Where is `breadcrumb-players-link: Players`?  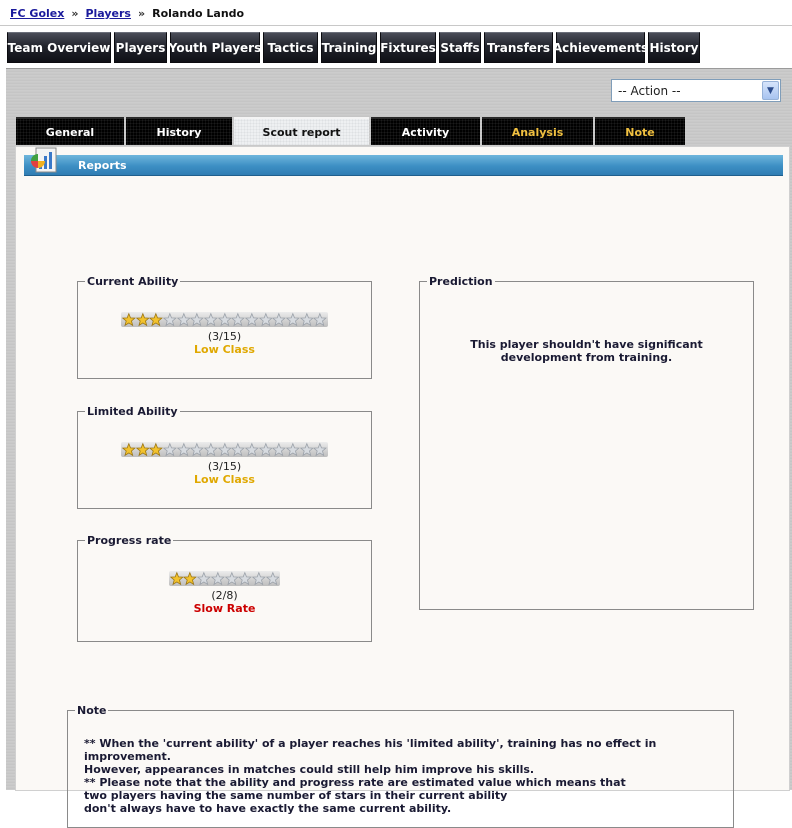 breadcrumb-players-link: Players is located at coordinates (108, 13).